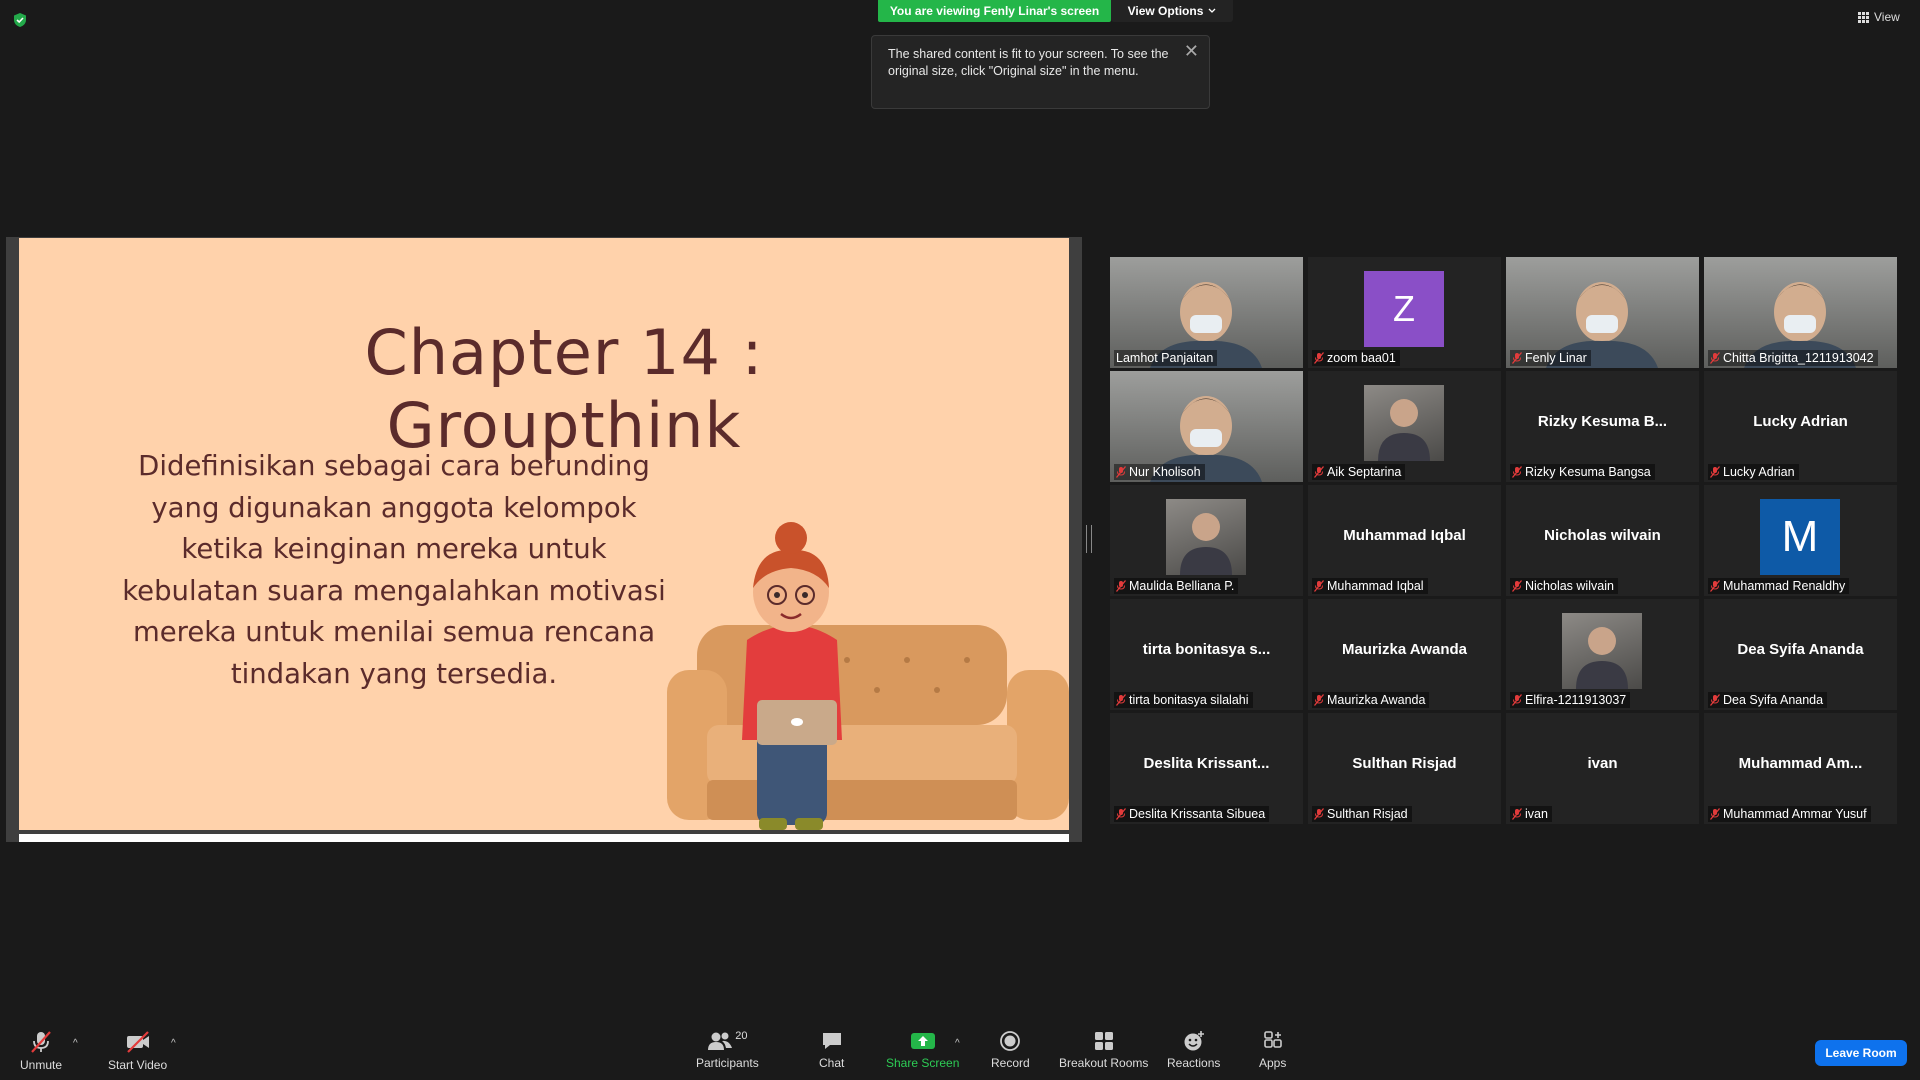 The width and height of the screenshot is (1920, 1080). Describe the element at coordinates (1191, 51) in the screenshot. I see `close-icon: ✕` at that location.